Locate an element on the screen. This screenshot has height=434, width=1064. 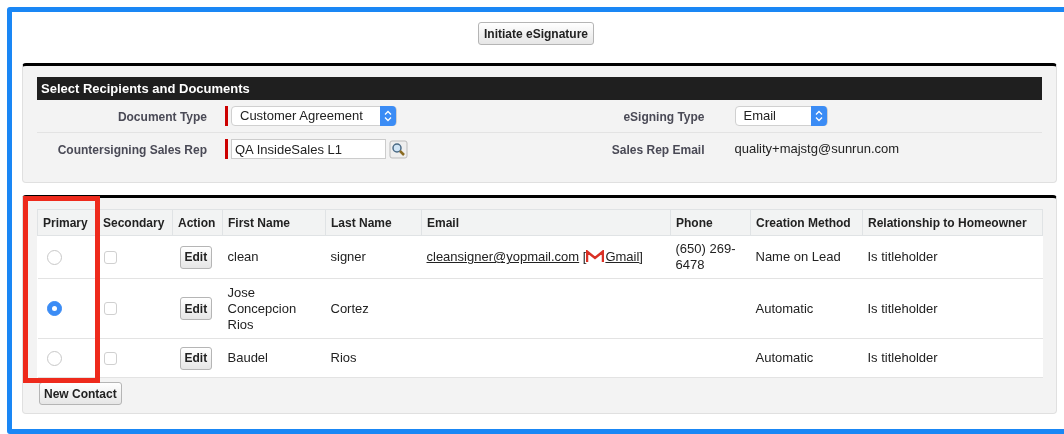
email-link: cleansigner@yopmail.com is located at coordinates (503, 257).